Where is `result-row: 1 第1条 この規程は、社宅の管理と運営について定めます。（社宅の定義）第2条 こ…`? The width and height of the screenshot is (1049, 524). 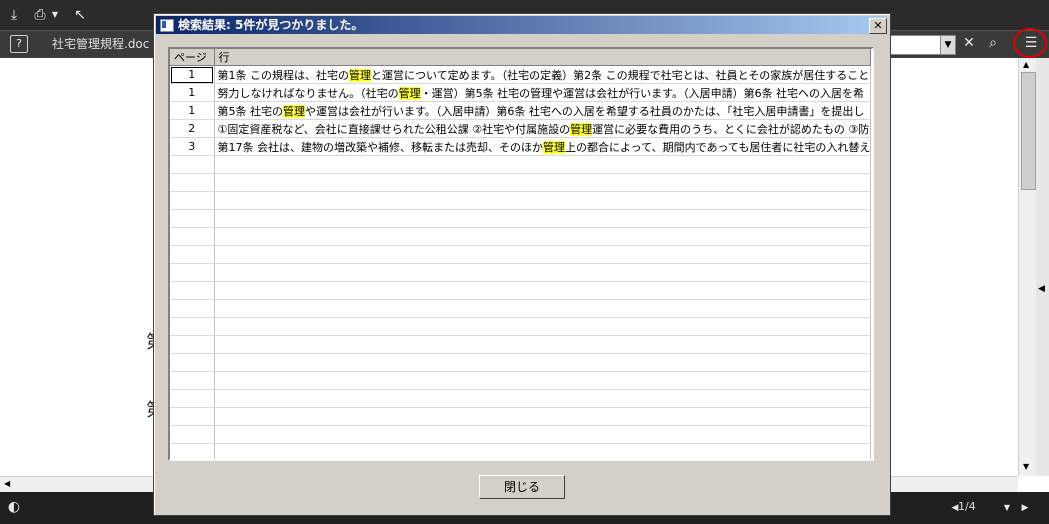
result-row: 1 第1条 この規程は、社宅の管理と運営について定めます。（社宅の定義）第2条 こ… is located at coordinates (520, 74).